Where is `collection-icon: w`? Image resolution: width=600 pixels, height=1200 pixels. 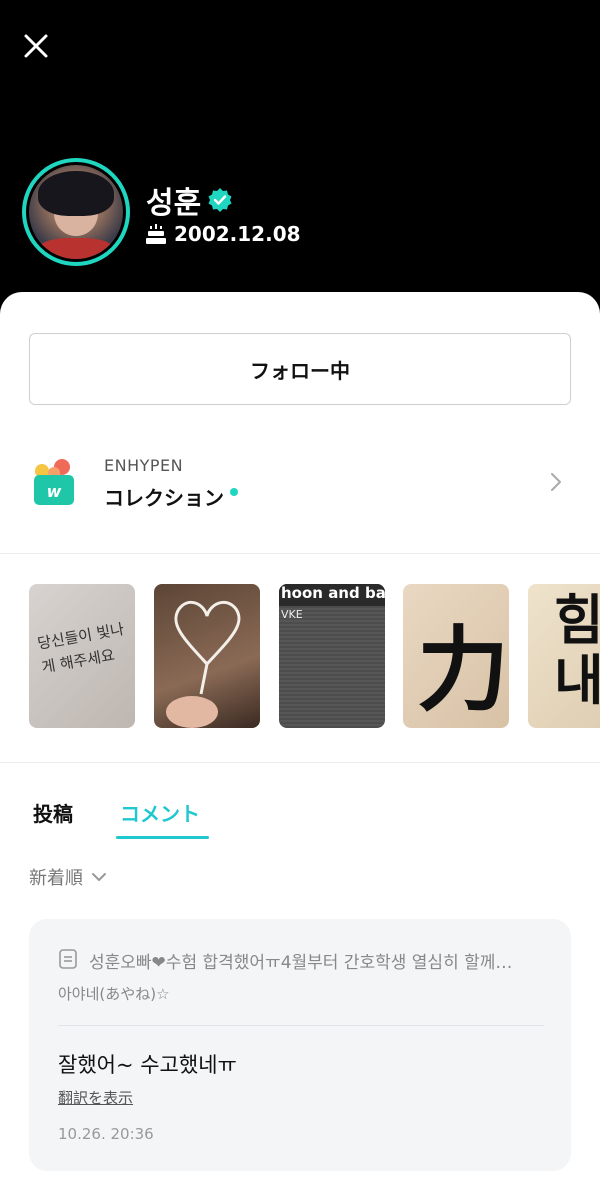 collection-icon: w is located at coordinates (54, 482).